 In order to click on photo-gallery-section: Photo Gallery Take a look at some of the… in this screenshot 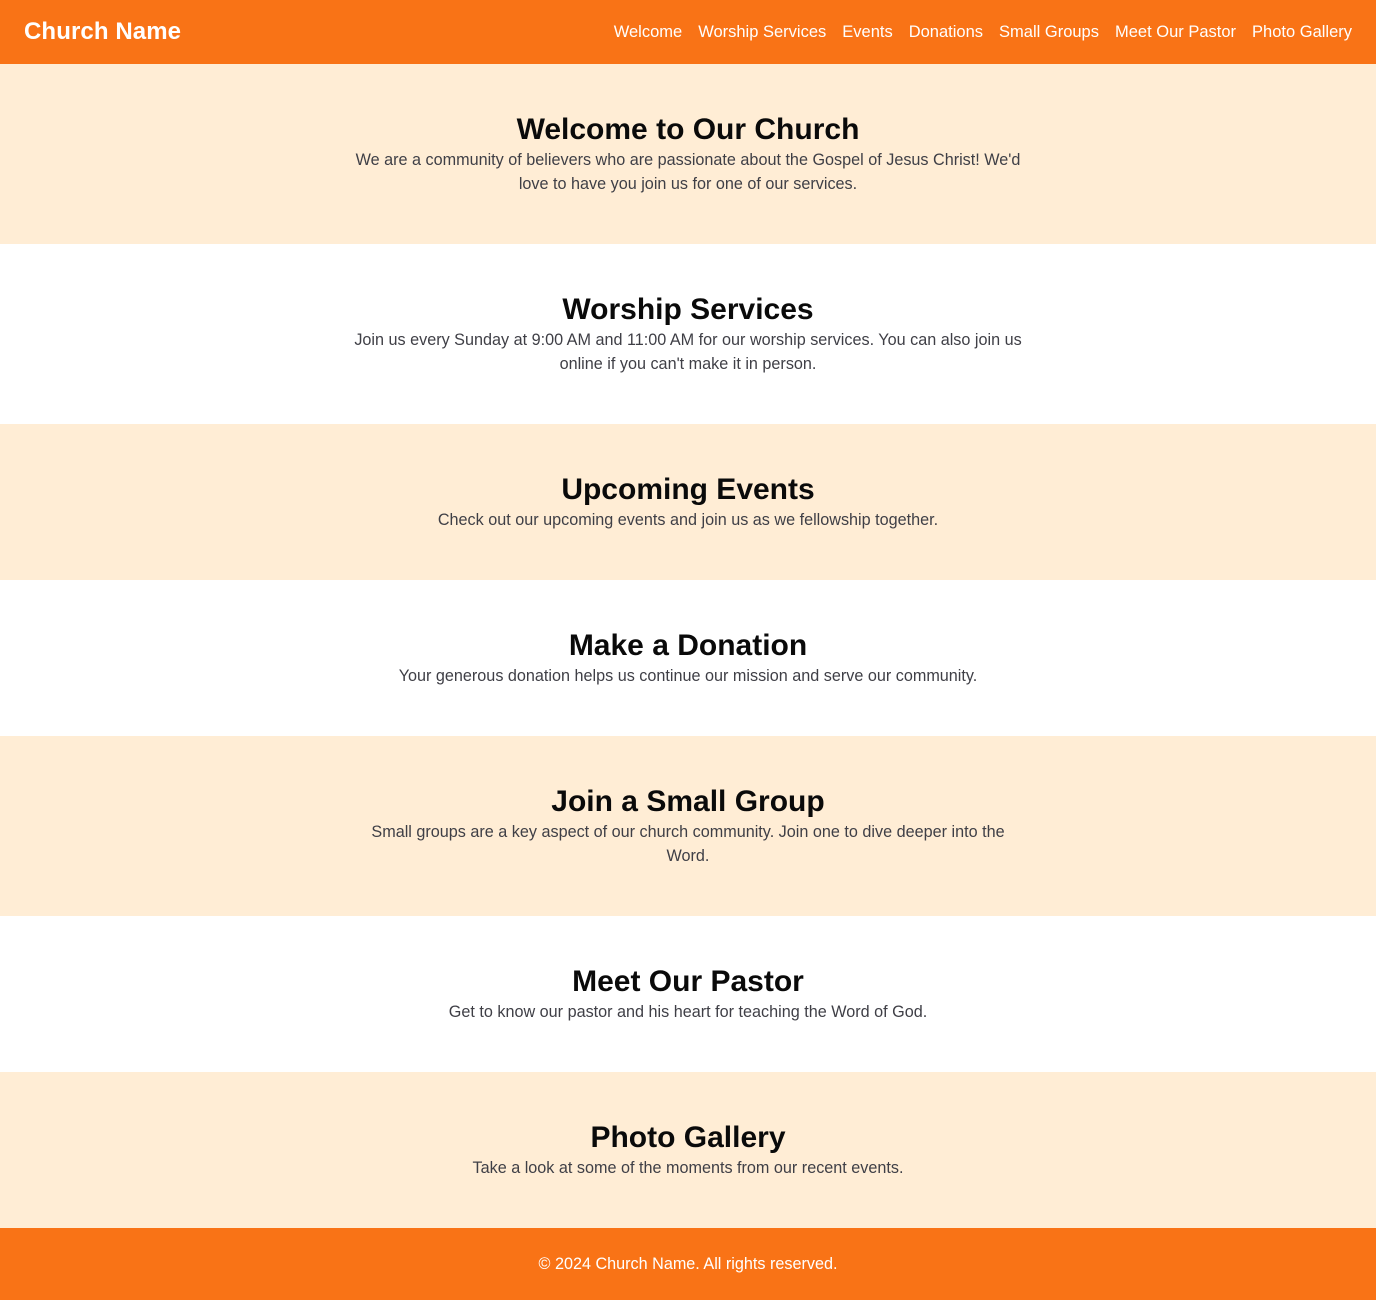, I will do `click(688, 1150)`.